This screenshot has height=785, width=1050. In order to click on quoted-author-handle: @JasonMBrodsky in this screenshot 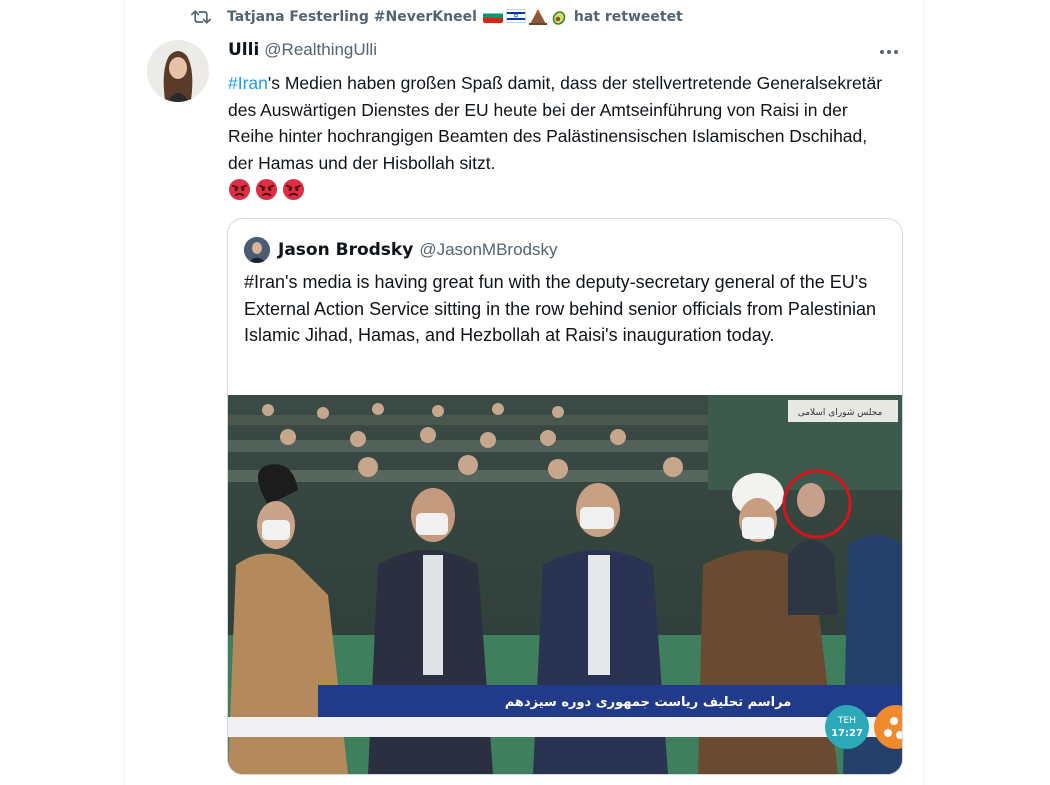, I will do `click(488, 250)`.